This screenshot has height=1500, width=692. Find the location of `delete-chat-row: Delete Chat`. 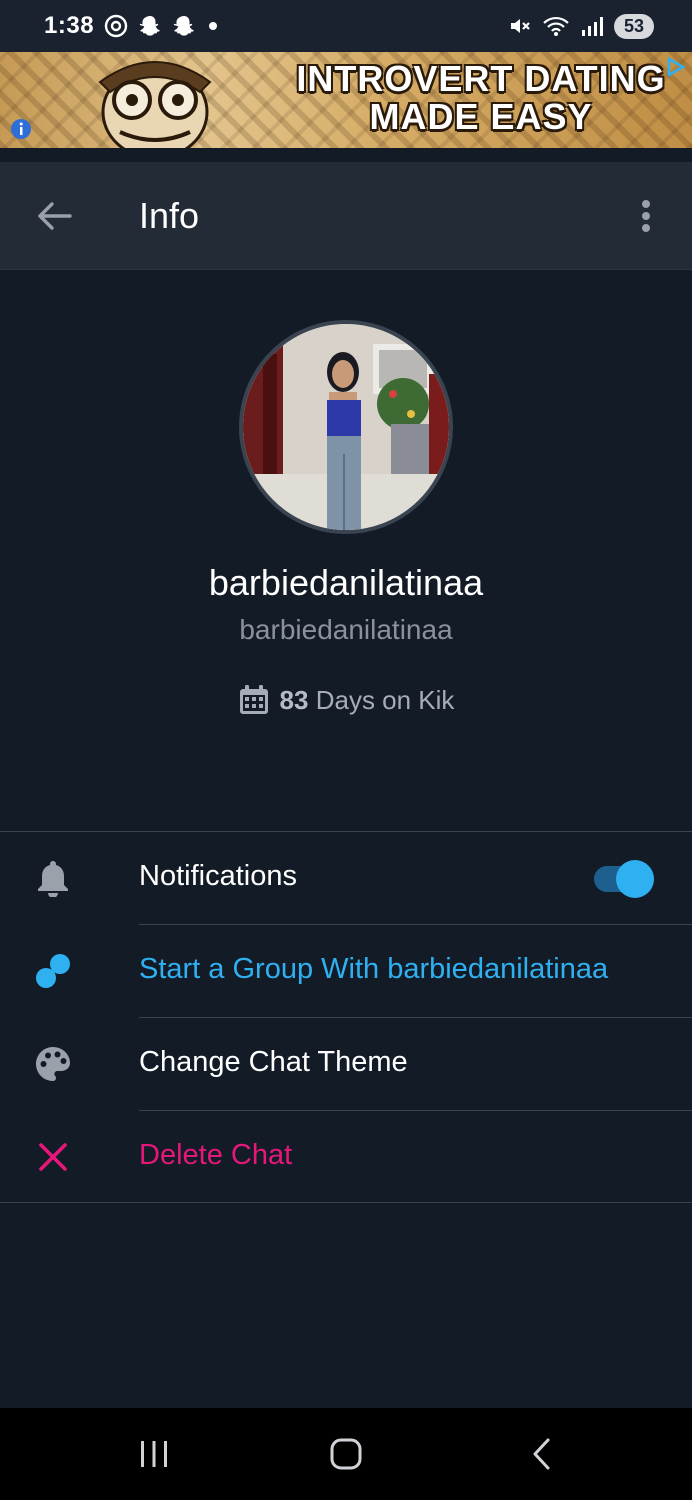

delete-chat-row: Delete Chat is located at coordinates (346, 1157).